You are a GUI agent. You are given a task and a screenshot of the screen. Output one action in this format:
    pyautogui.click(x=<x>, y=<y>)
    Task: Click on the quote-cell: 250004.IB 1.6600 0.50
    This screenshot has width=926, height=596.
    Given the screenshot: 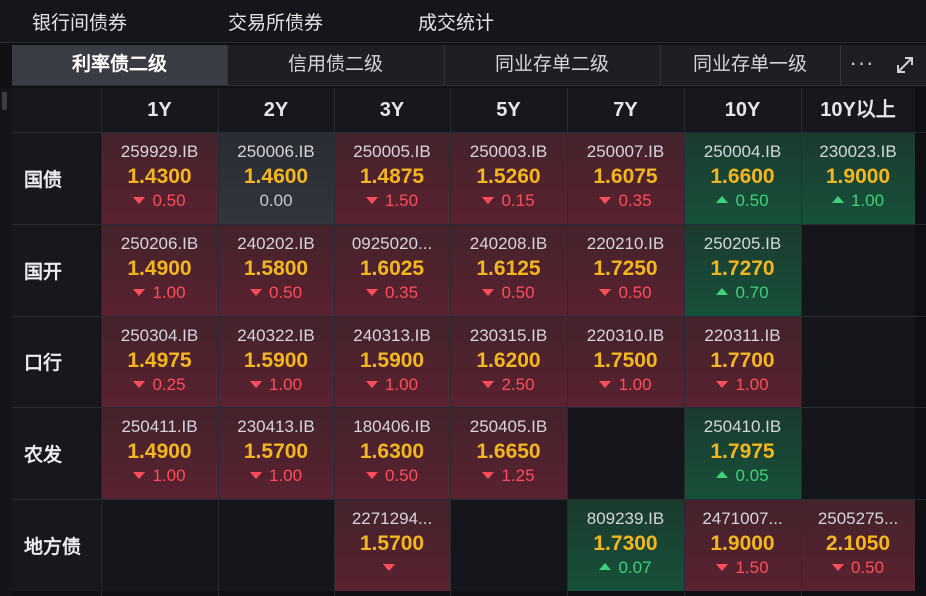 What is the action you would take?
    pyautogui.click(x=742, y=178)
    